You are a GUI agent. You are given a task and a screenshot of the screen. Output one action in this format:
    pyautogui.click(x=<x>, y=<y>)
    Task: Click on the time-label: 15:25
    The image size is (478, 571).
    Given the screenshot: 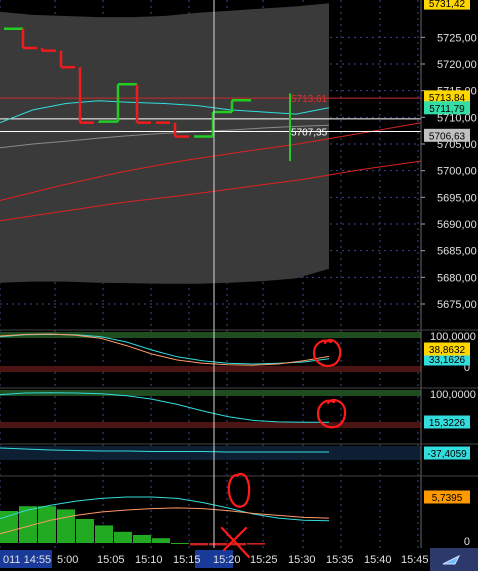 What is the action you would take?
    pyautogui.click(x=264, y=560)
    